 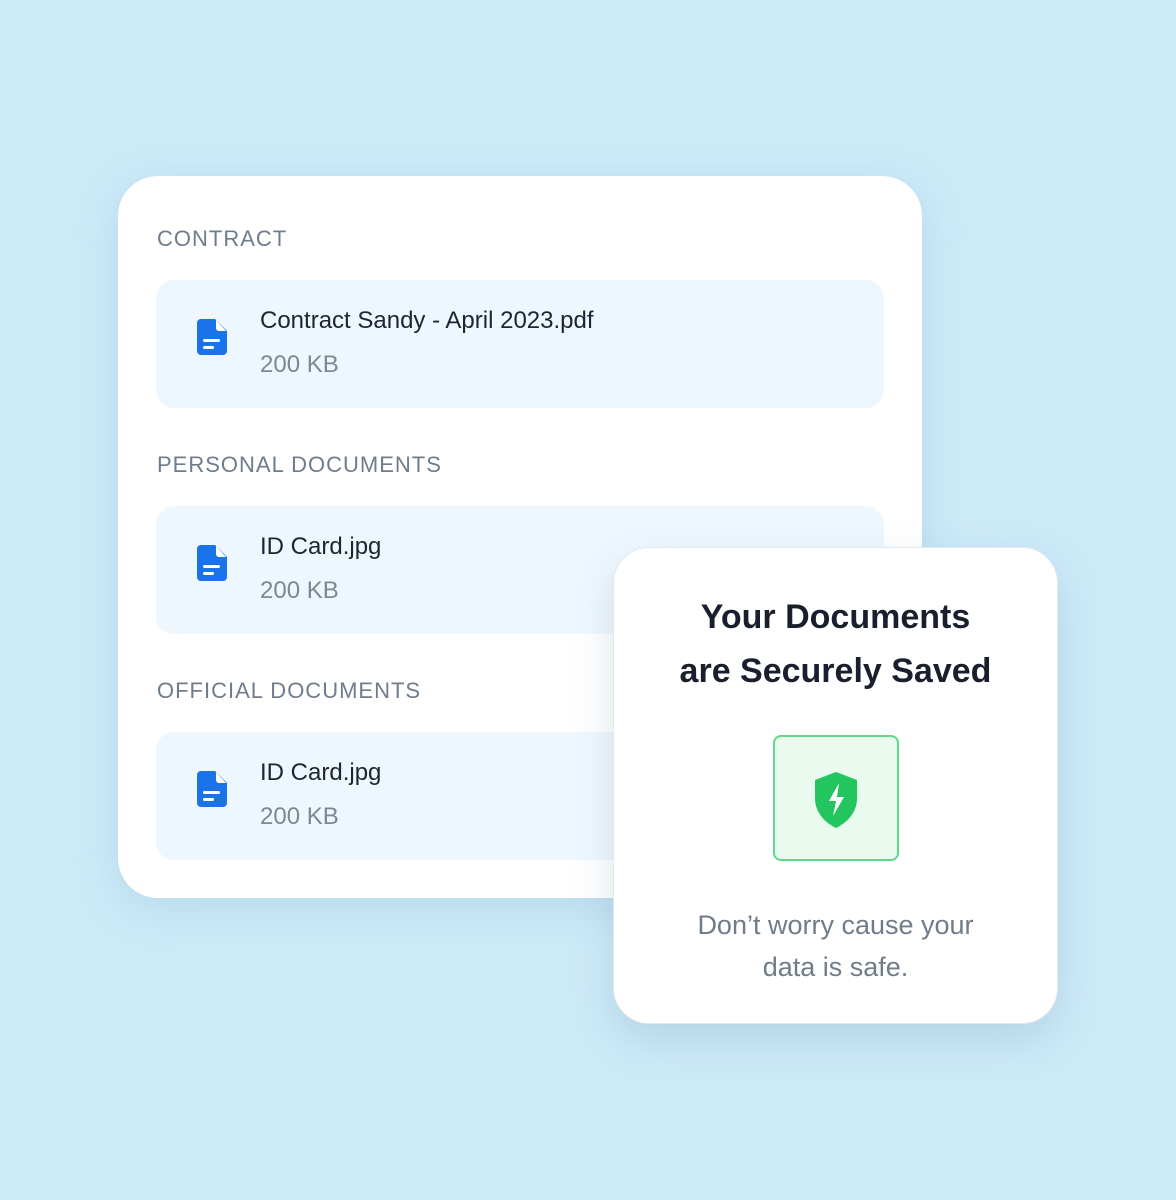 I want to click on secure-title-line-2: are Securely Saved, so click(x=835, y=671).